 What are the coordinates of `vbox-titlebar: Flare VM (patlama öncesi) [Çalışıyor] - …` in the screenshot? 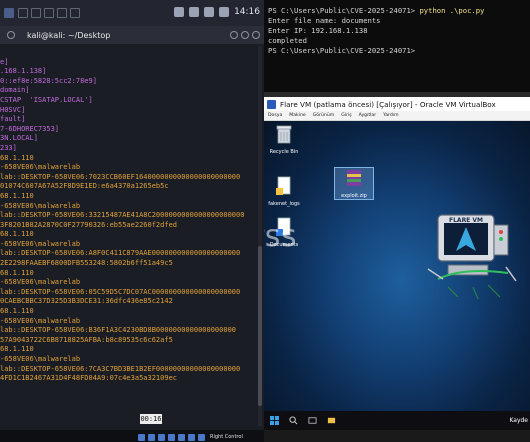 It's located at (397, 104).